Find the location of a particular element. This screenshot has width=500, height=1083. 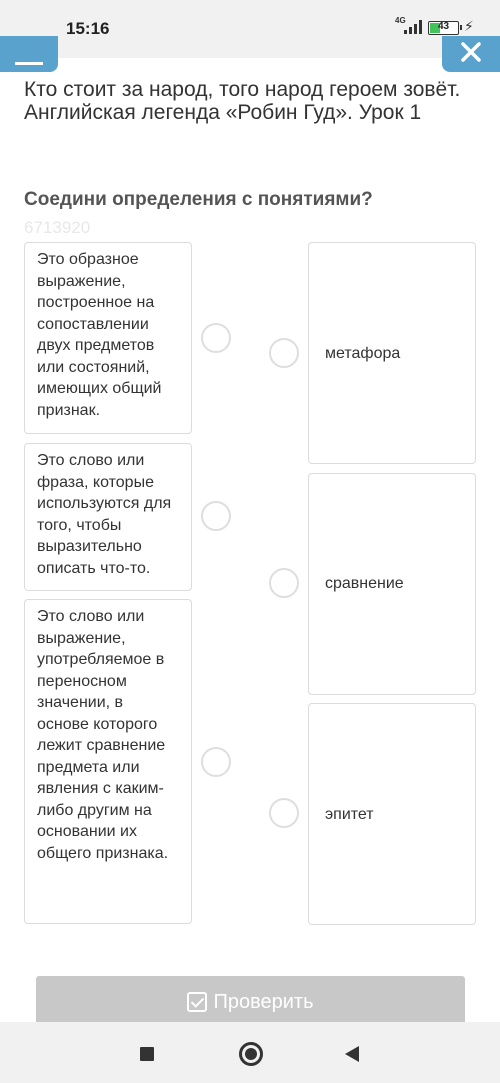

hamburger-icon is located at coordinates (29, 63).